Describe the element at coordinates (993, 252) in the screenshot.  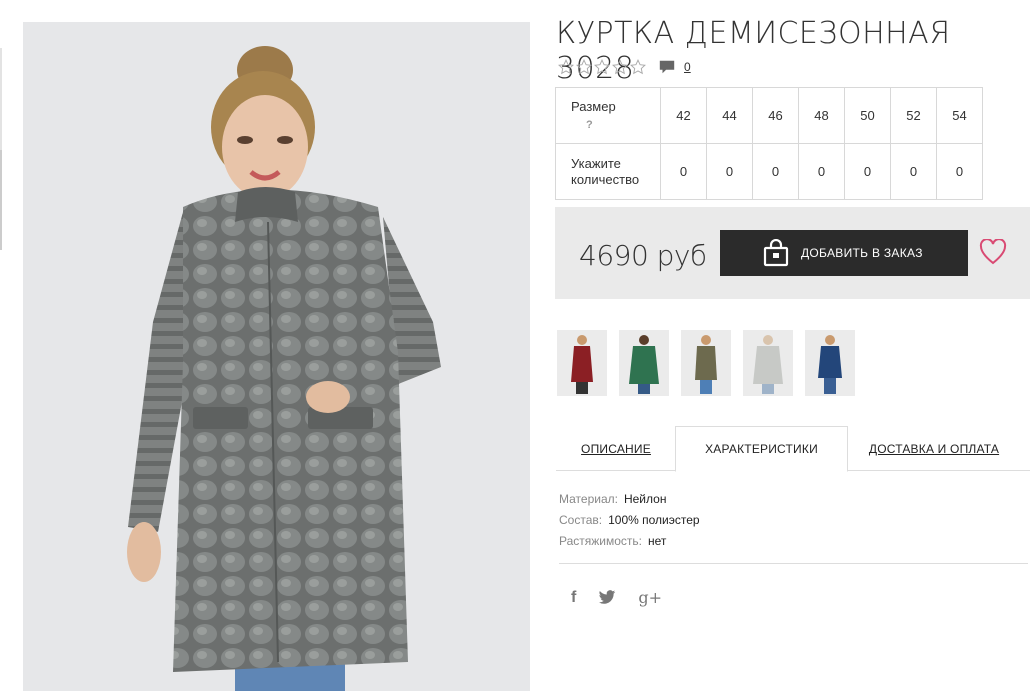
I see `wishlist-heart-icon` at that location.